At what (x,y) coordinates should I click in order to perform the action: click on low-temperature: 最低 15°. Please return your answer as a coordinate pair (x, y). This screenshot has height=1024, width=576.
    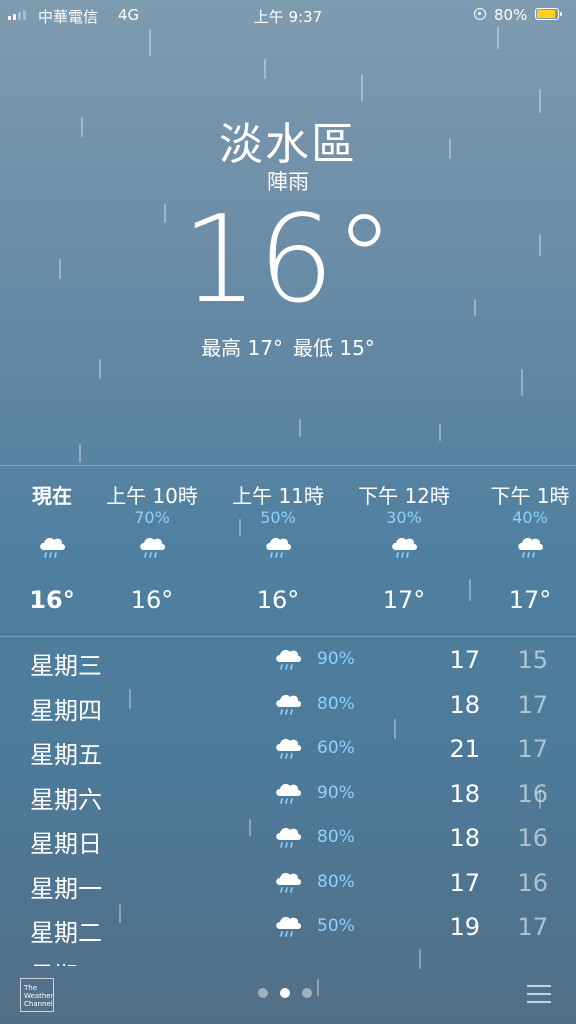
    Looking at the image, I should click on (334, 348).